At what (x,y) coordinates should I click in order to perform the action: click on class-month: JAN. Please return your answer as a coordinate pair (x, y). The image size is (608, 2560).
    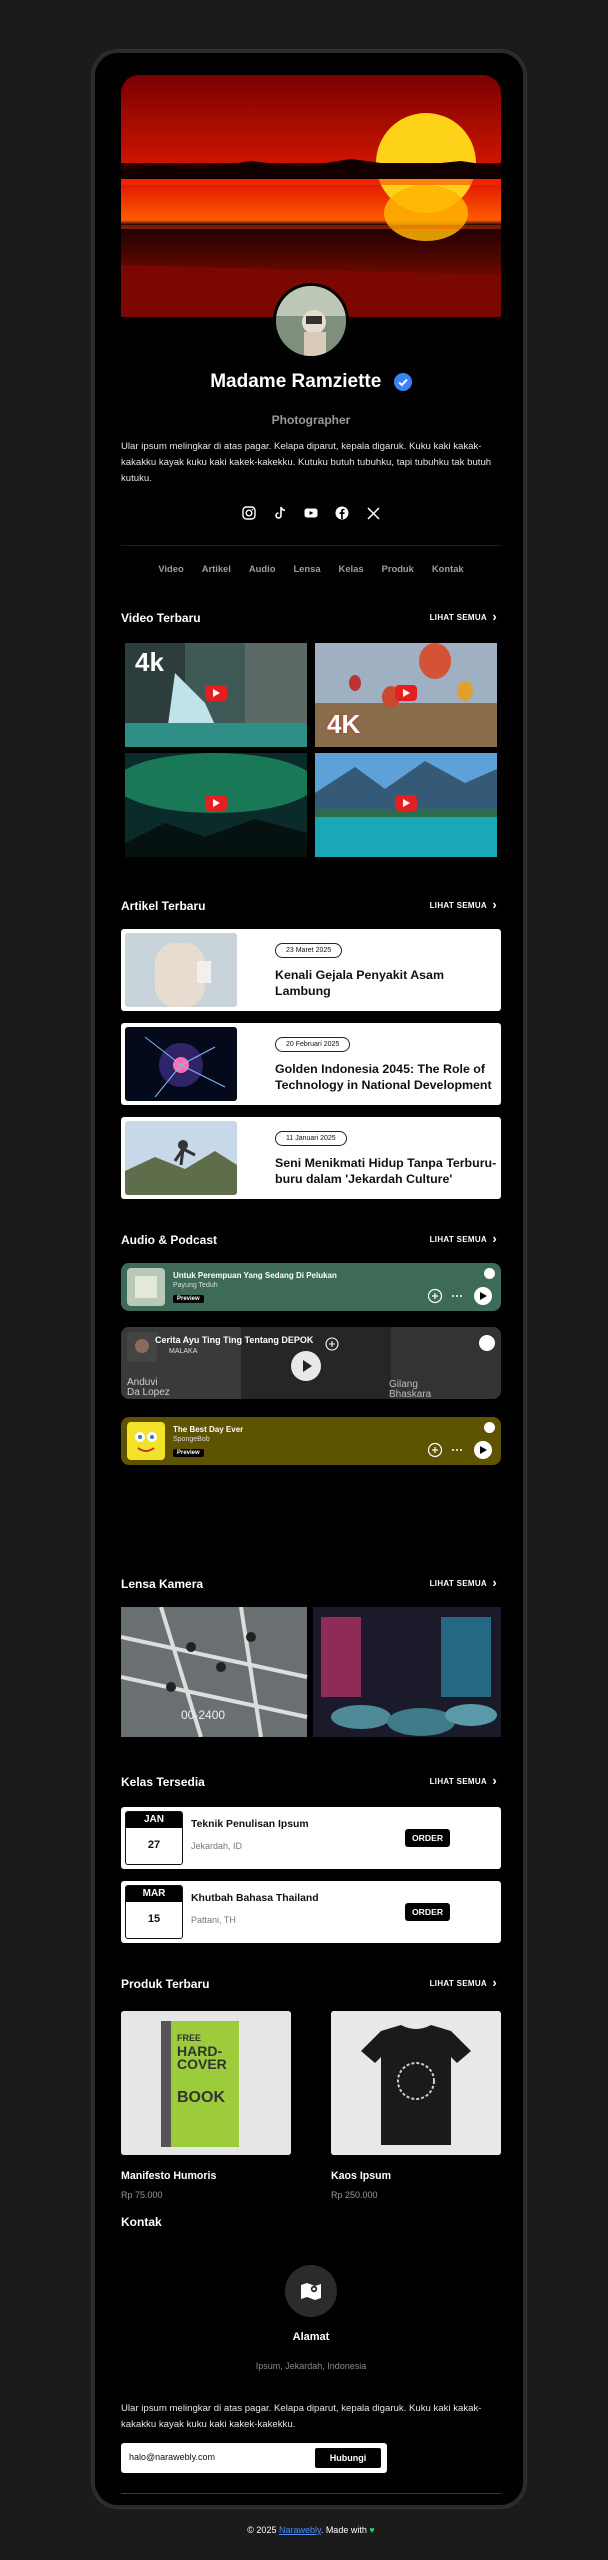
    Looking at the image, I should click on (154, 1820).